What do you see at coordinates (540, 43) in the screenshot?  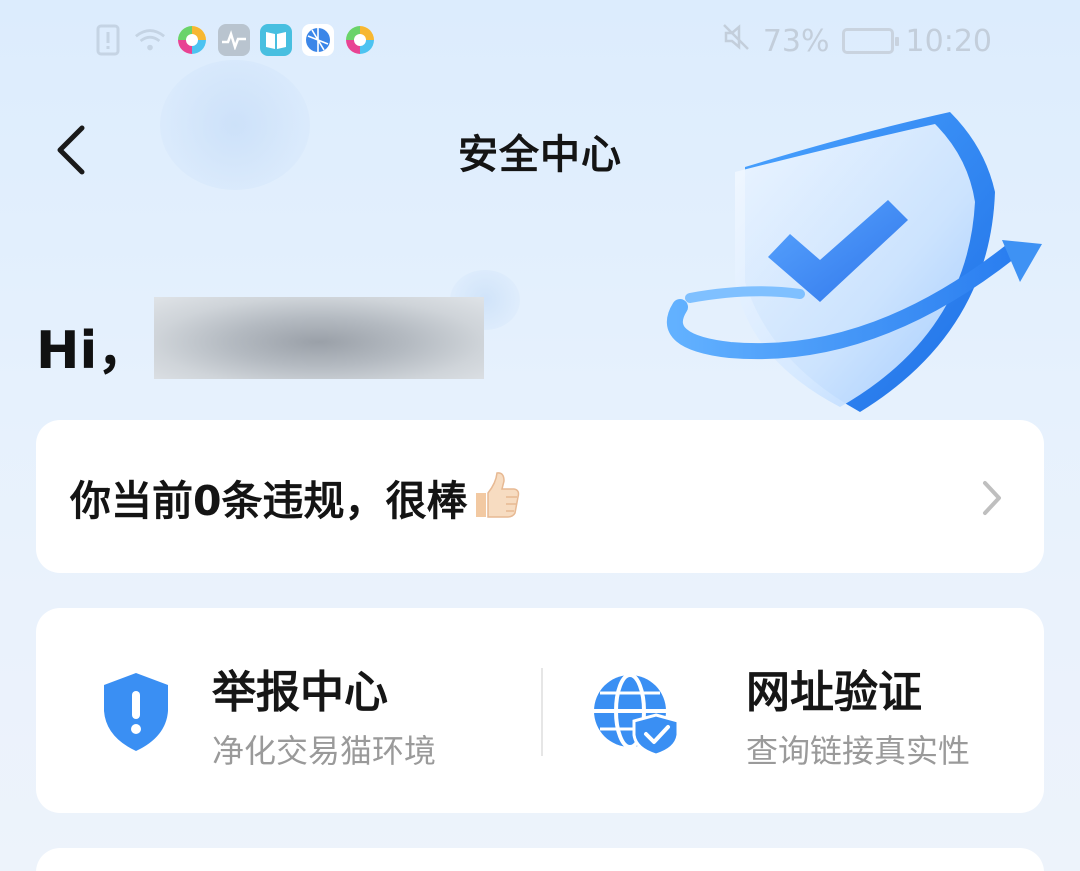 I see `status-bar: 73% 10:20` at bounding box center [540, 43].